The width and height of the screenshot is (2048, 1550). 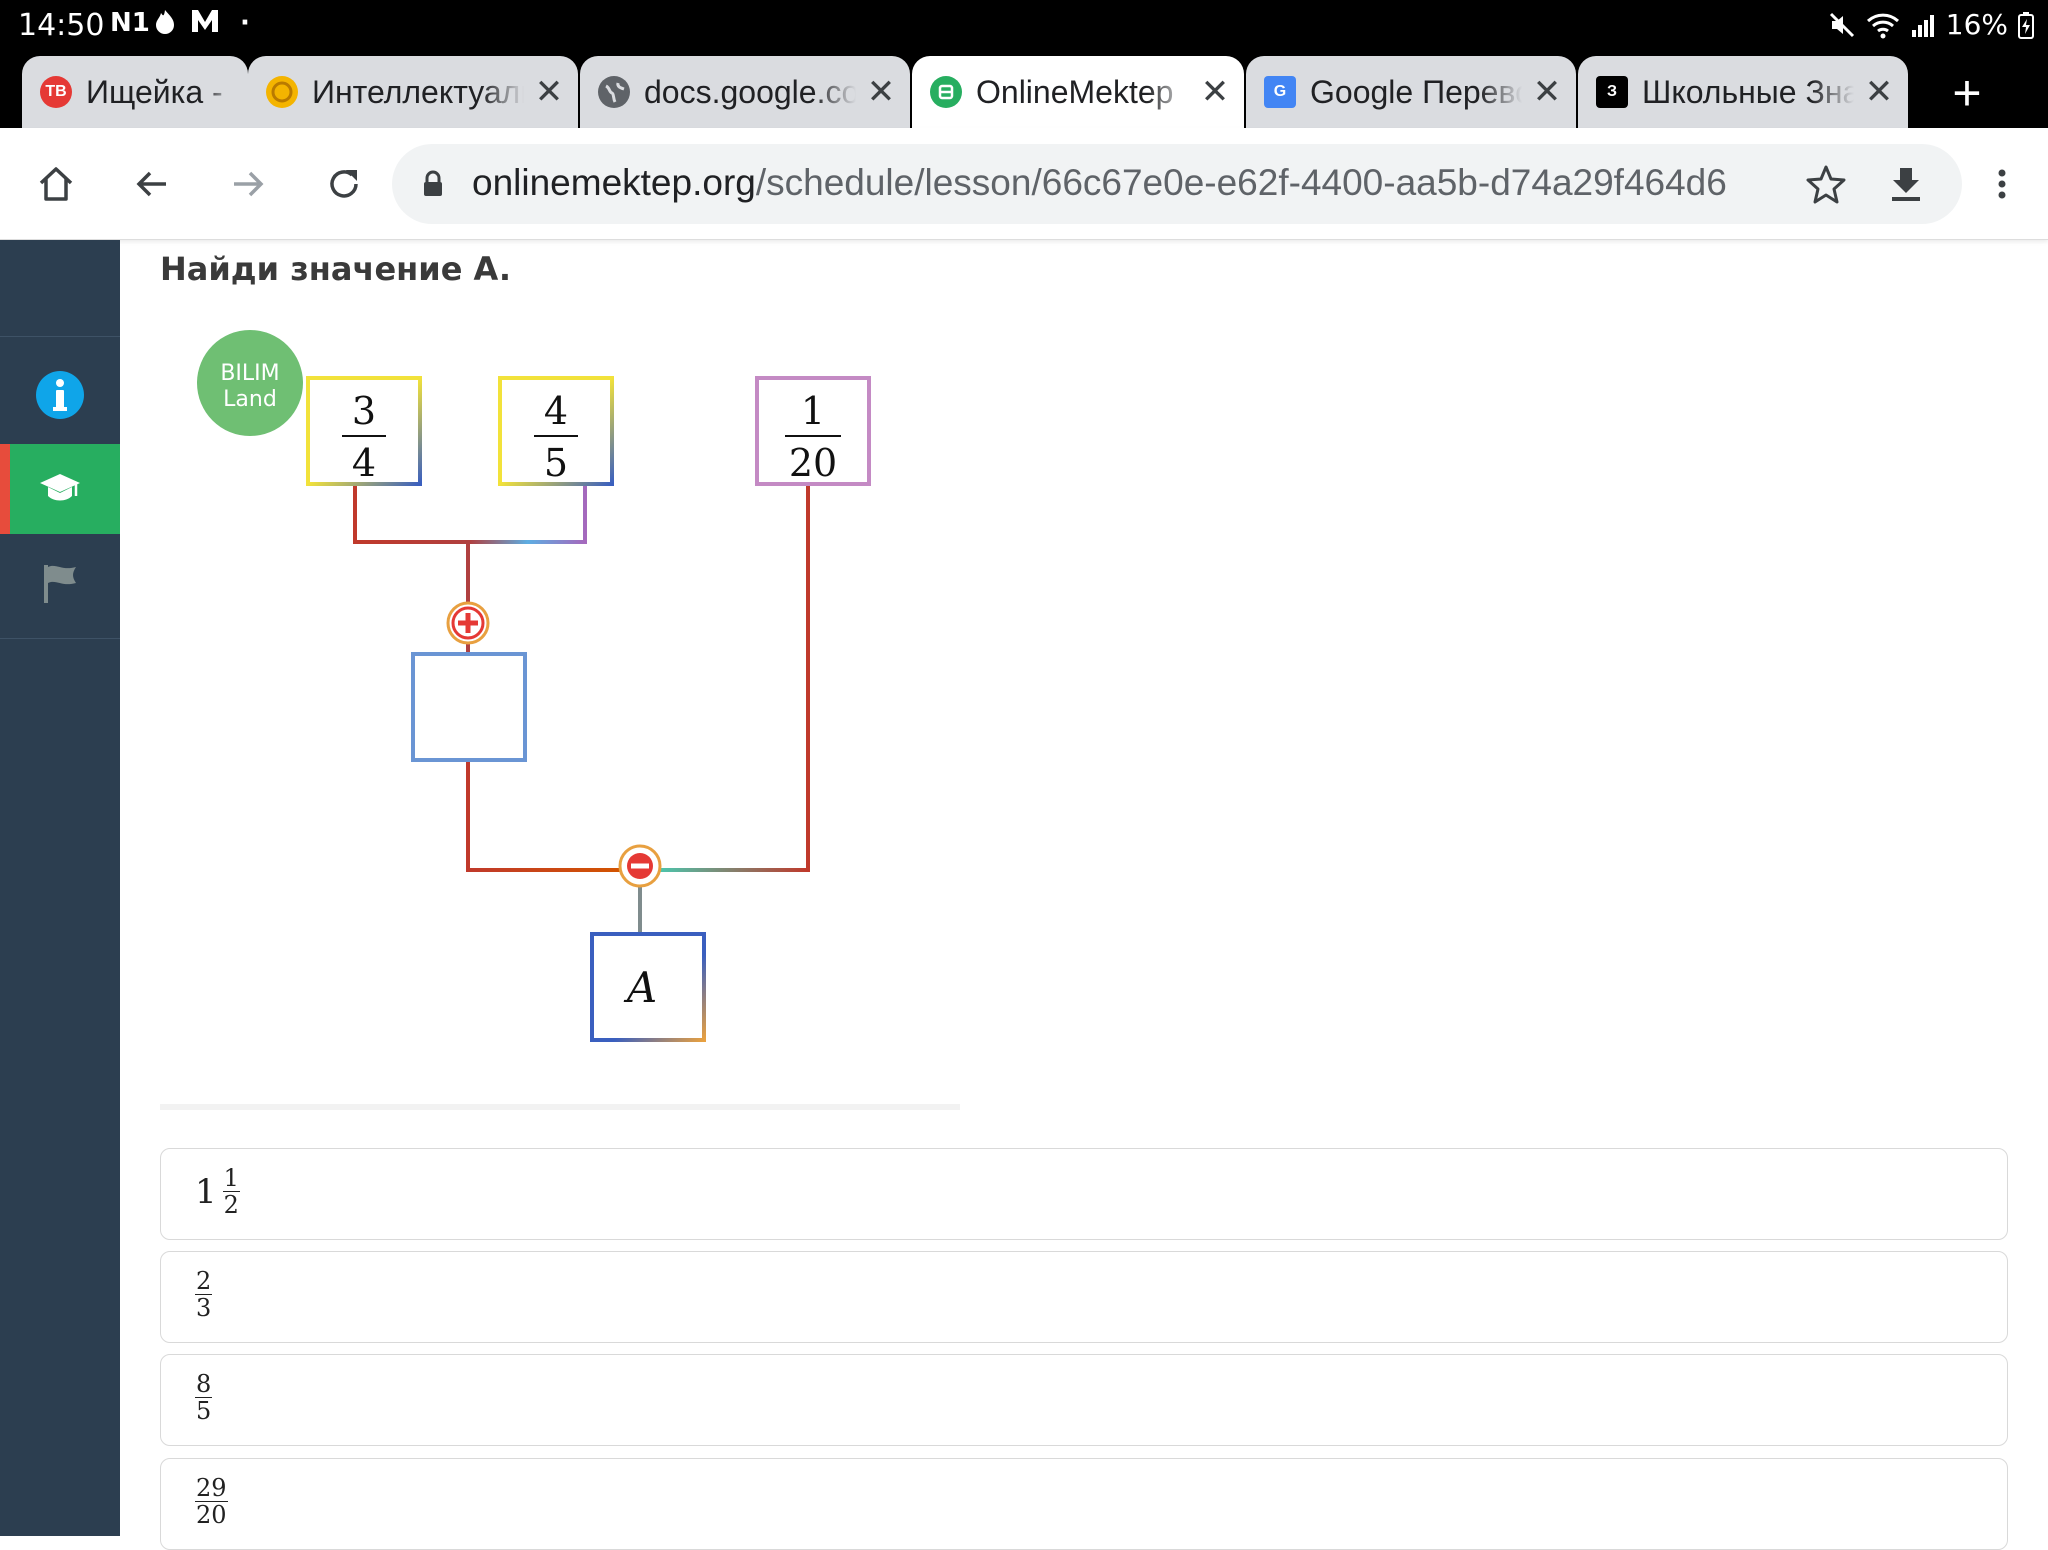 What do you see at coordinates (56, 92) in the screenshot?
I see `tab-favicon-tb-icon: ТВ` at bounding box center [56, 92].